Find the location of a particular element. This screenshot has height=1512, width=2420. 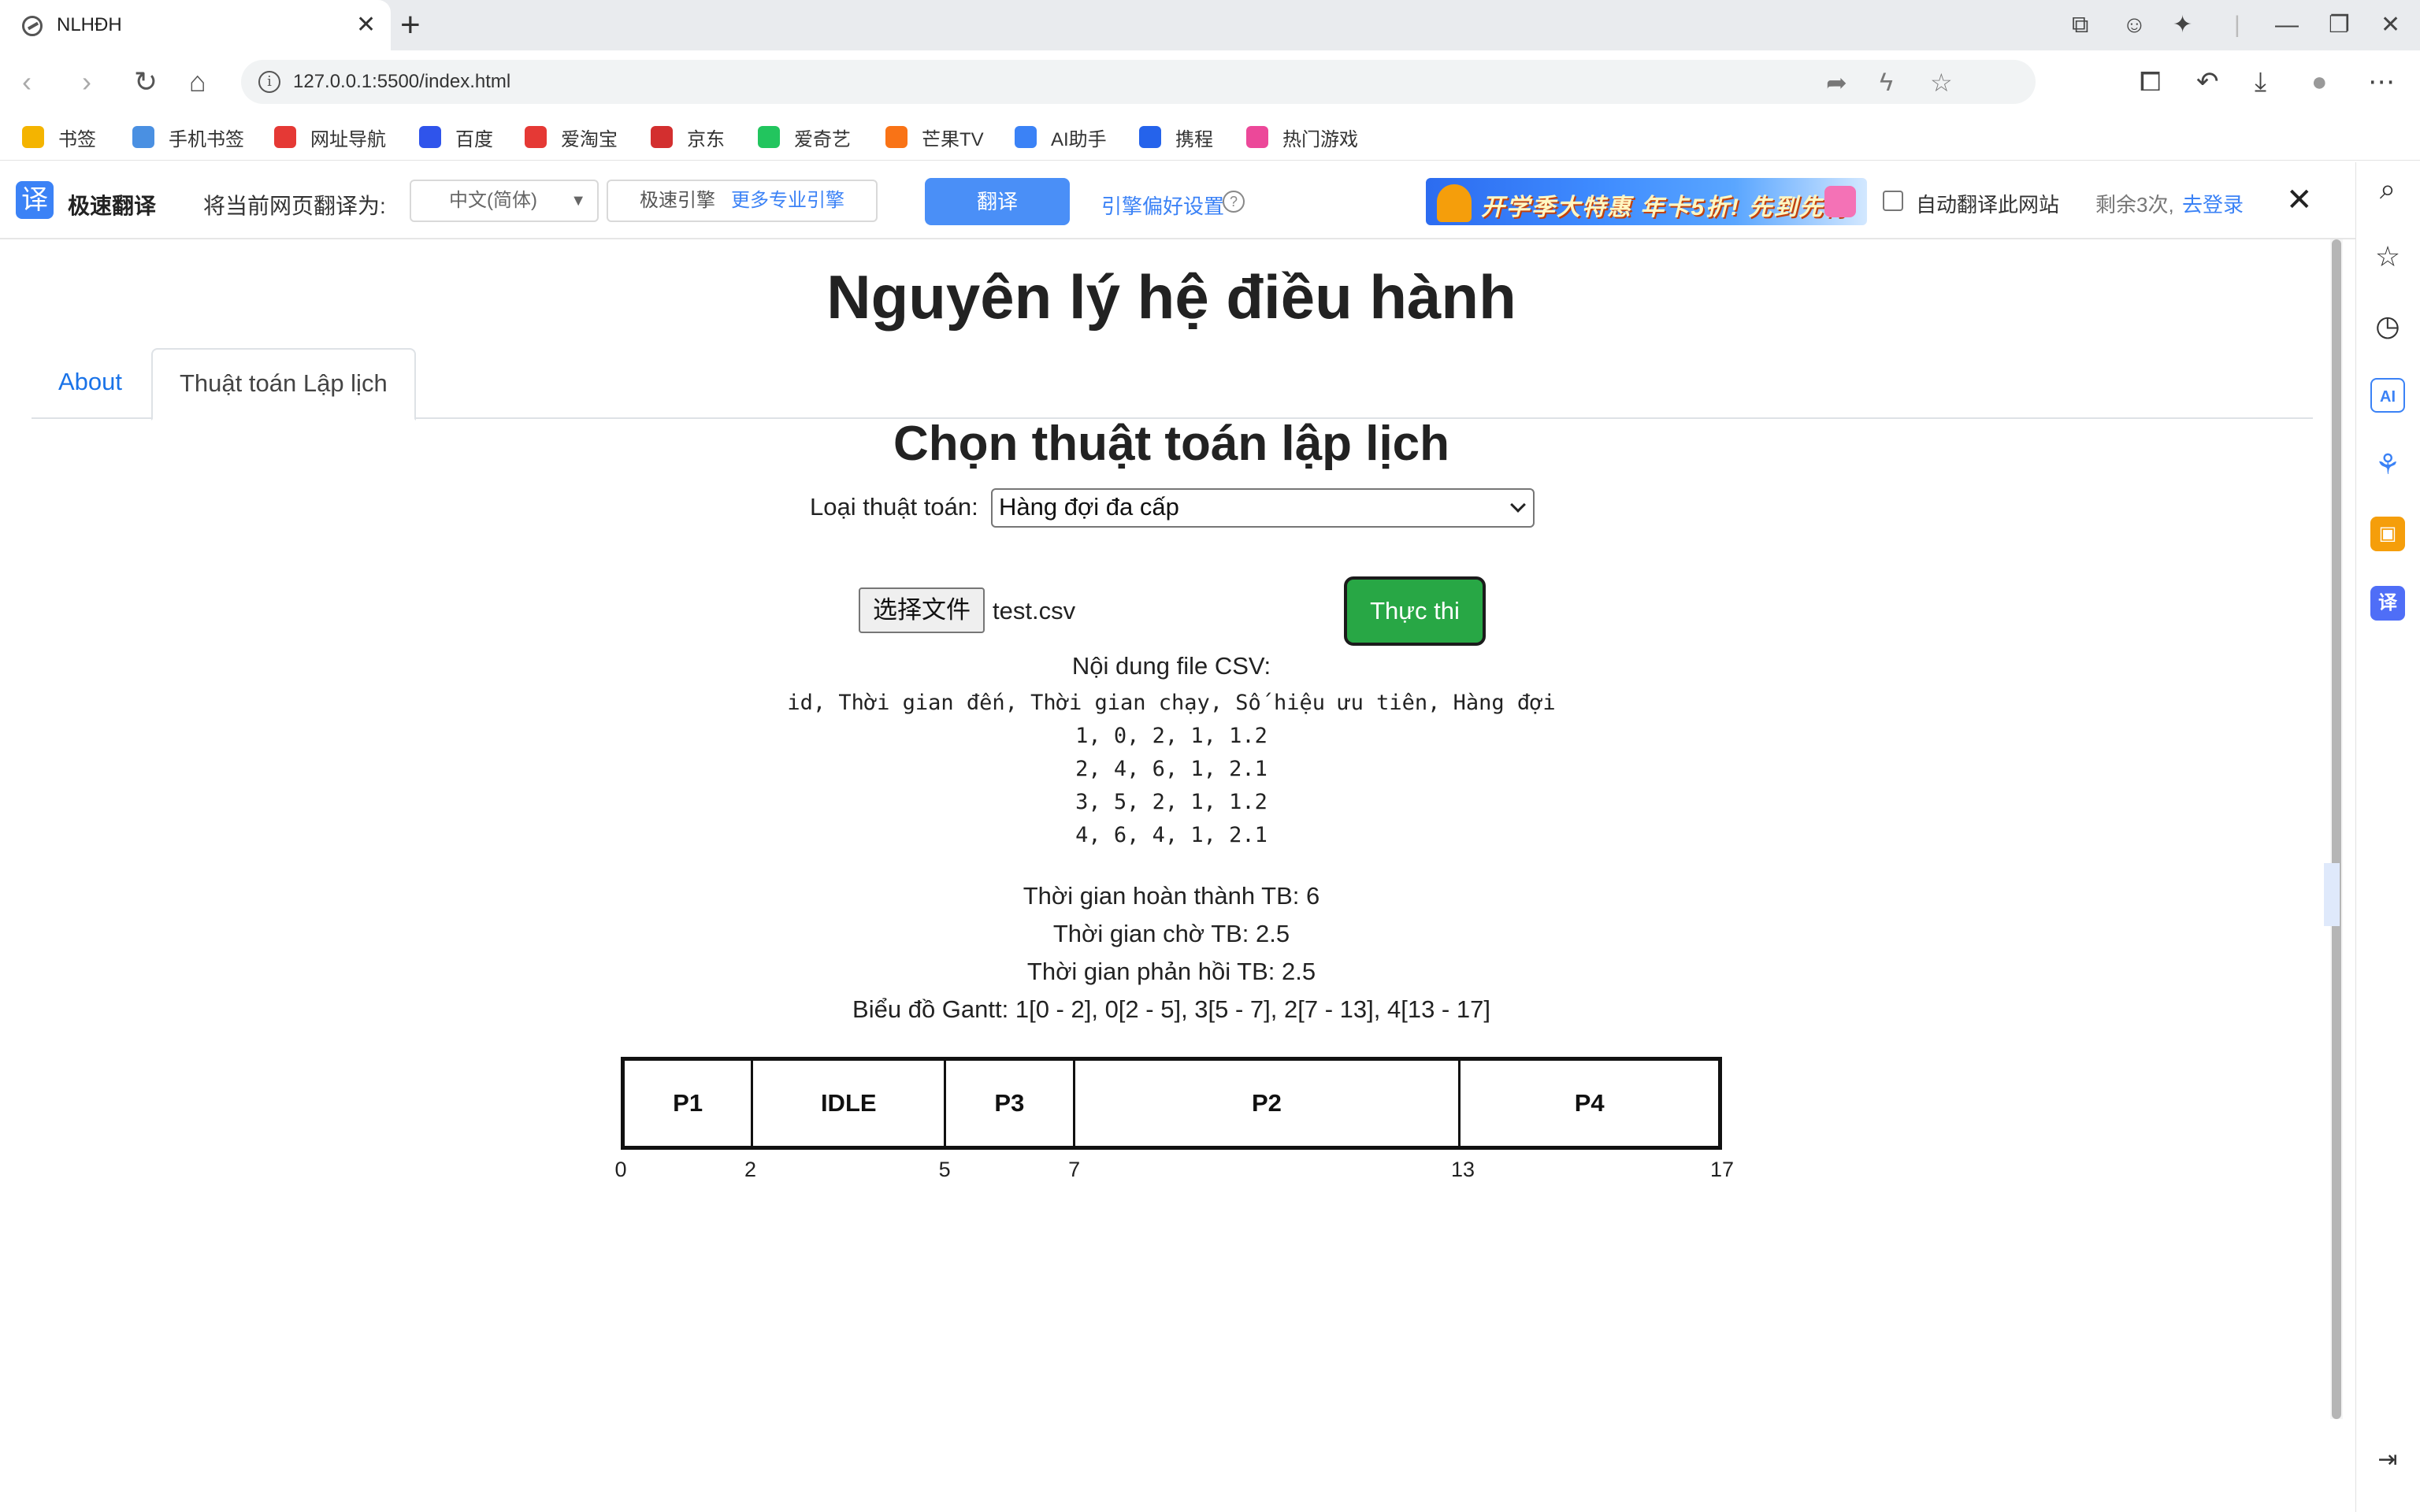

csv-line: 1, 0, 2, 1, 1.2 is located at coordinates (1171, 736).